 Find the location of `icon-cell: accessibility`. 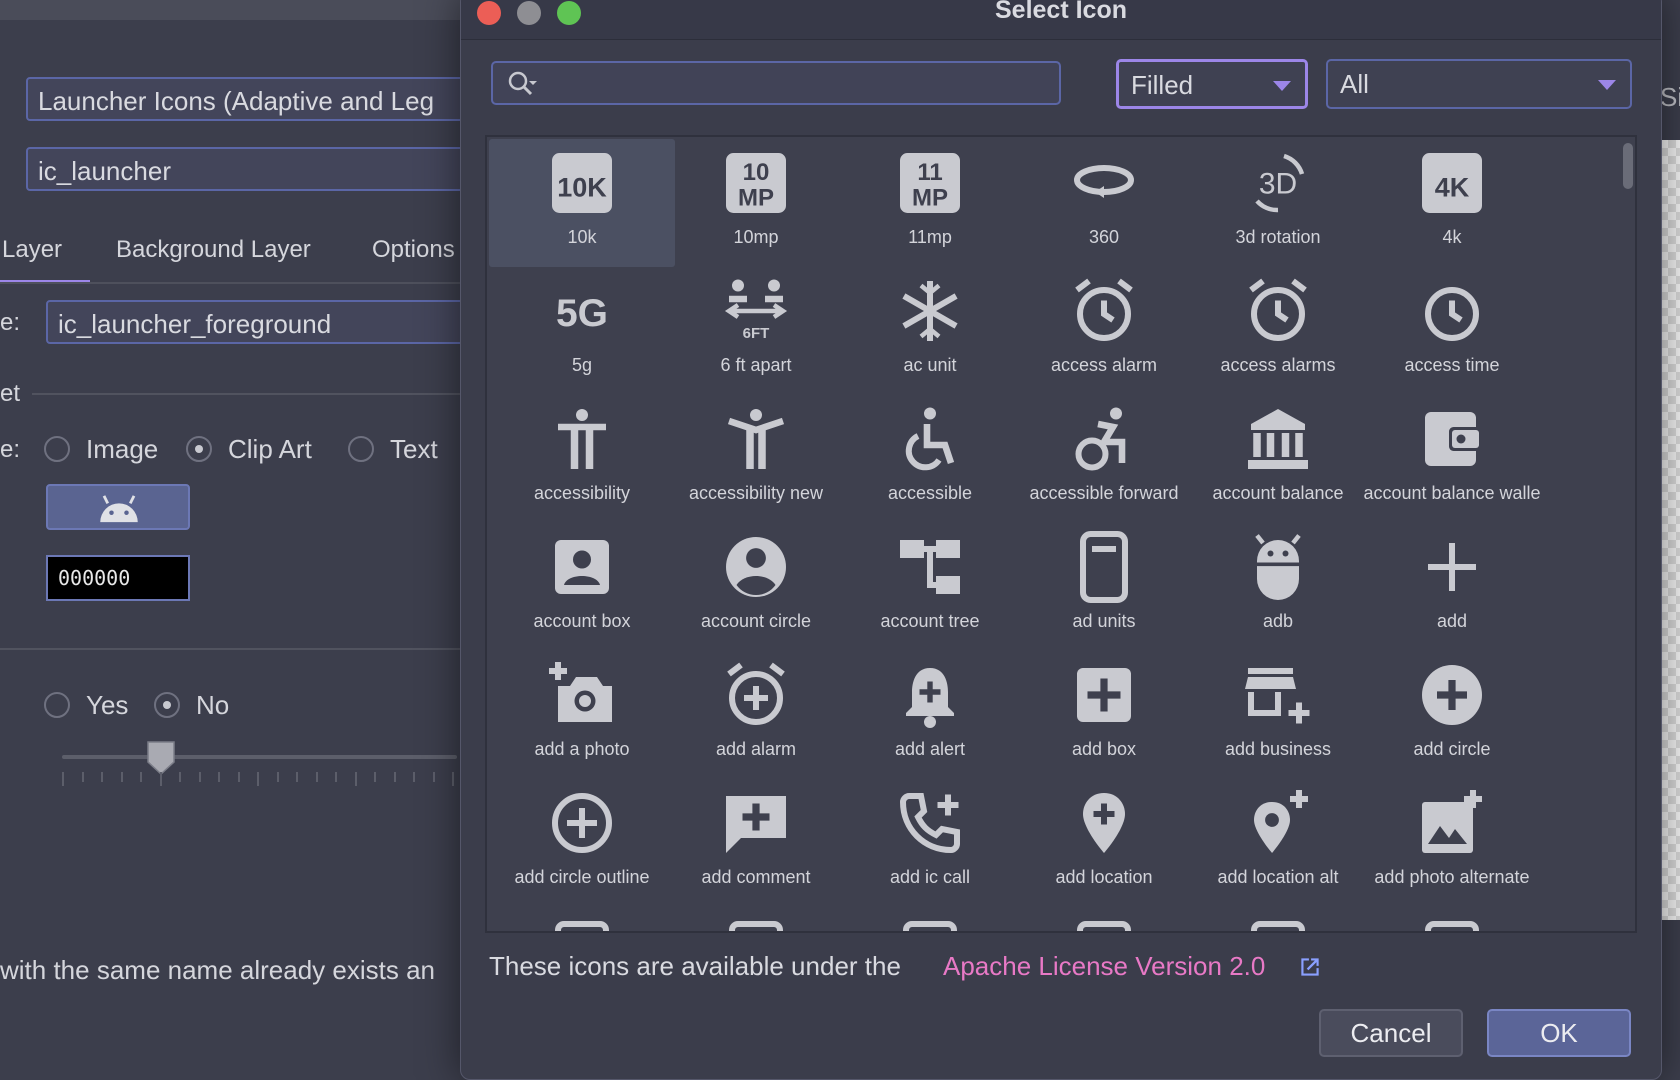

icon-cell: accessibility is located at coordinates (582, 459).